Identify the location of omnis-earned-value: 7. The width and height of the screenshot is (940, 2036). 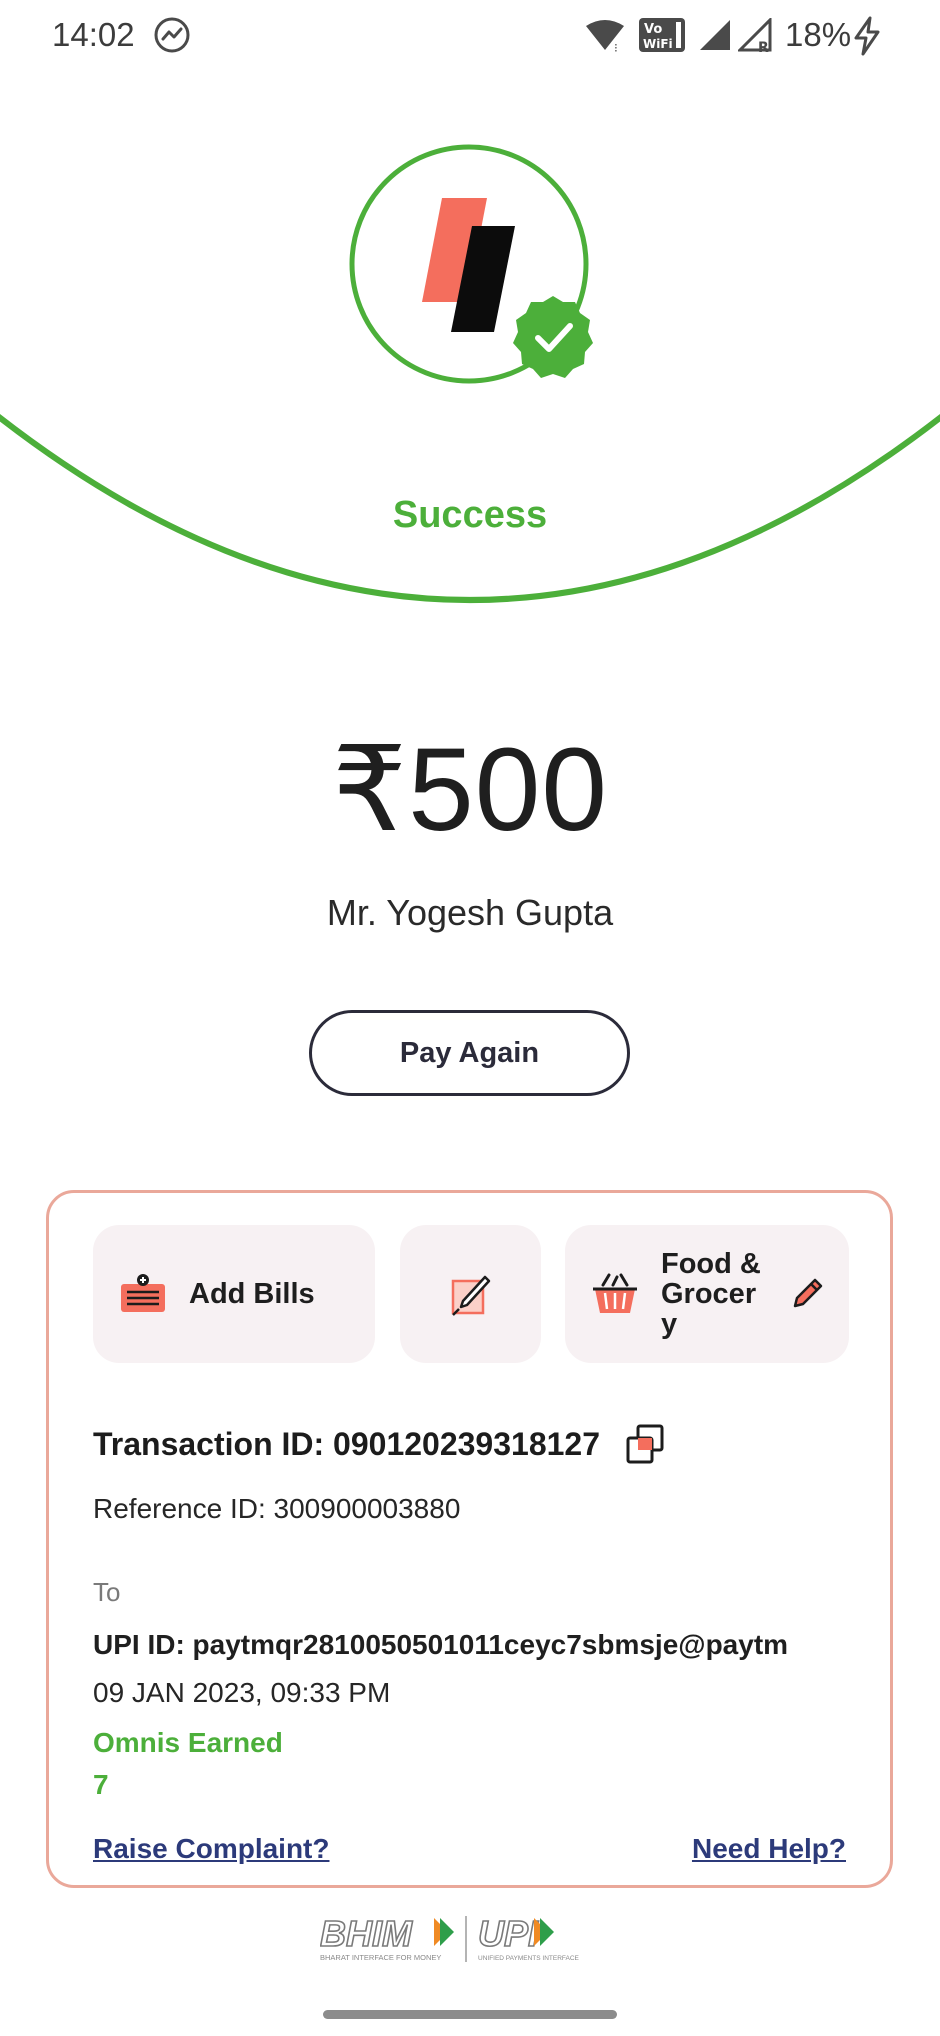
(101, 1784).